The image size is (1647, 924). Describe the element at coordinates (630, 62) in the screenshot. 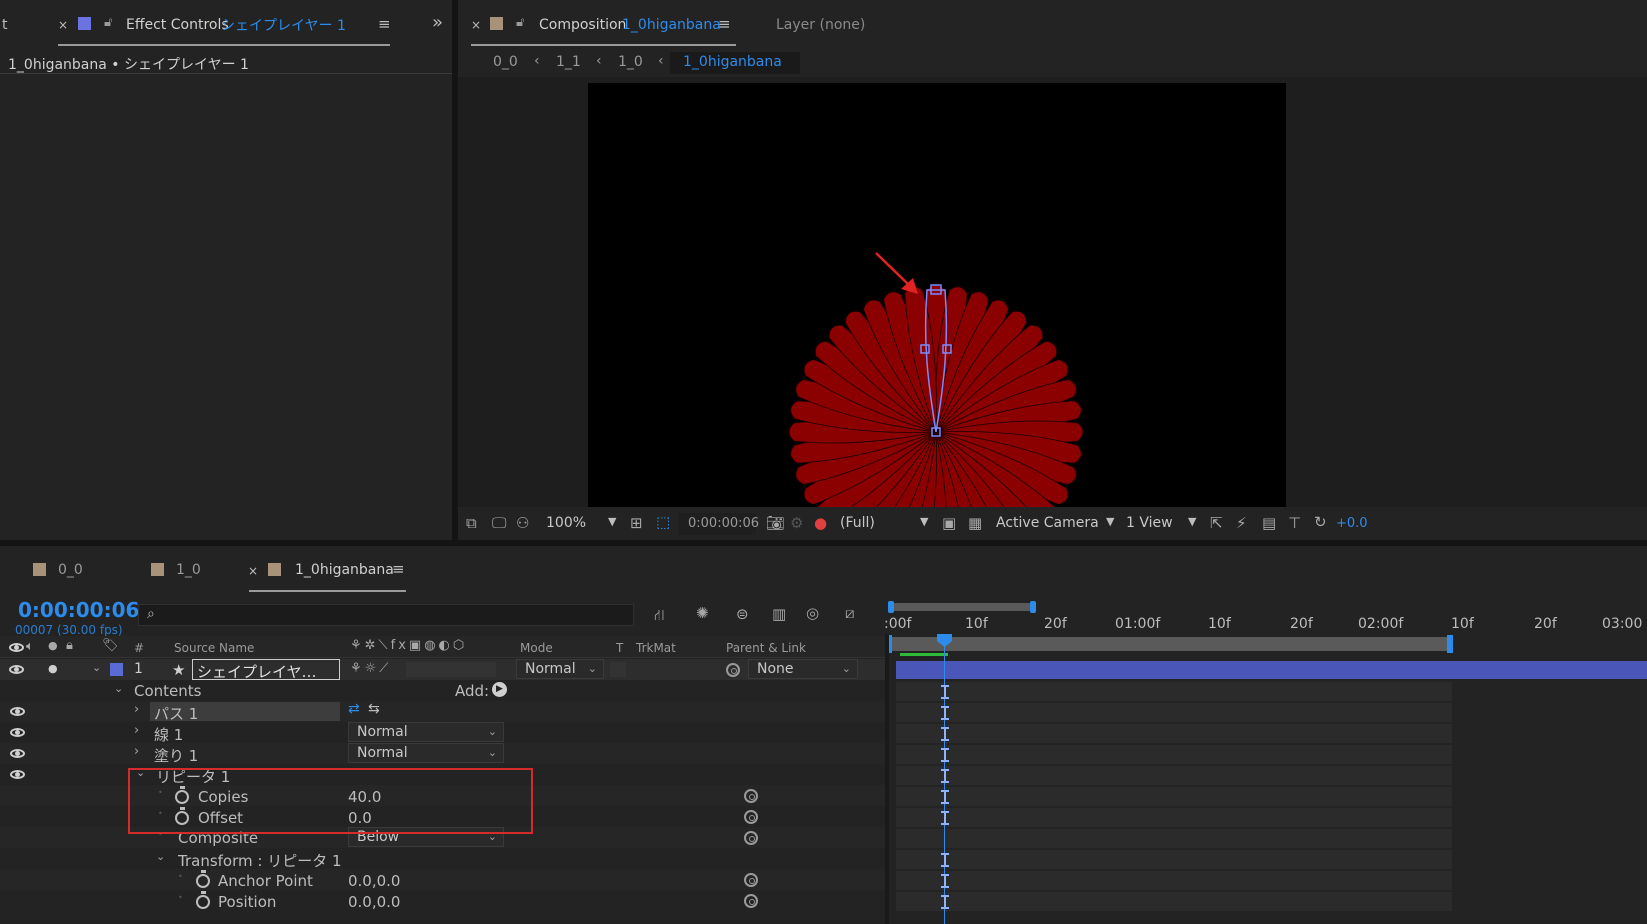

I see `comp-crumb: 1_0` at that location.